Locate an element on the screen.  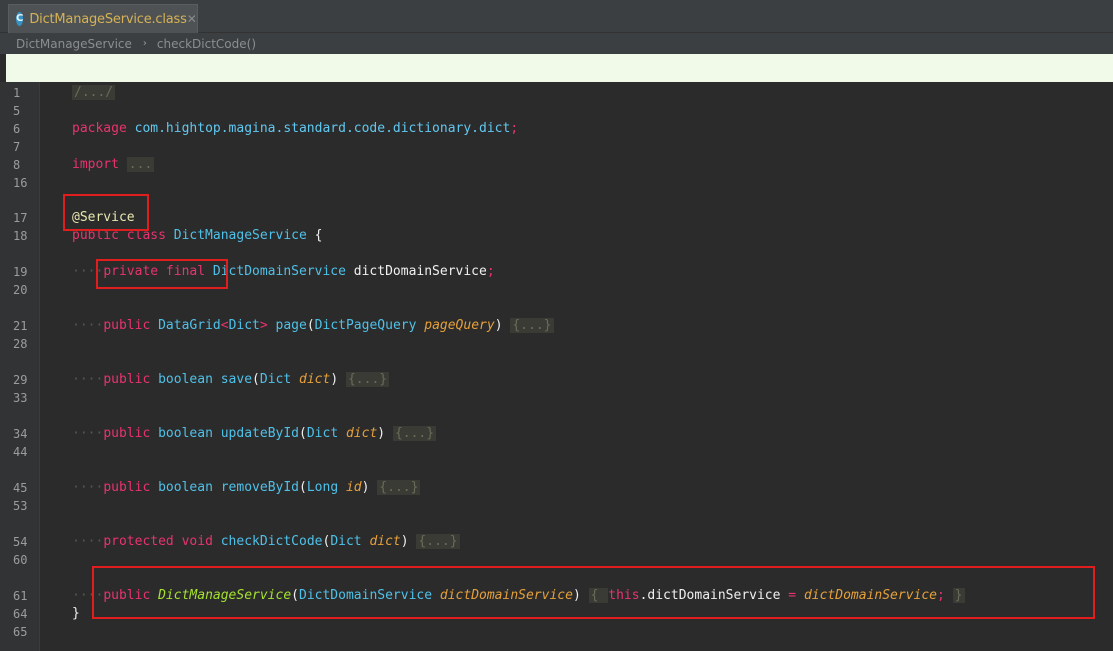
line-number: 16 is located at coordinates (20, 183).